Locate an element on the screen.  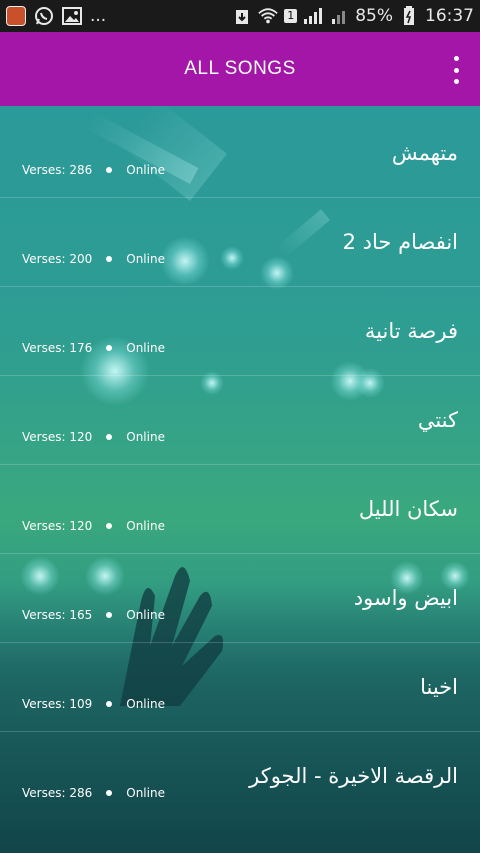
app-avatar-icon is located at coordinates (16, 16).